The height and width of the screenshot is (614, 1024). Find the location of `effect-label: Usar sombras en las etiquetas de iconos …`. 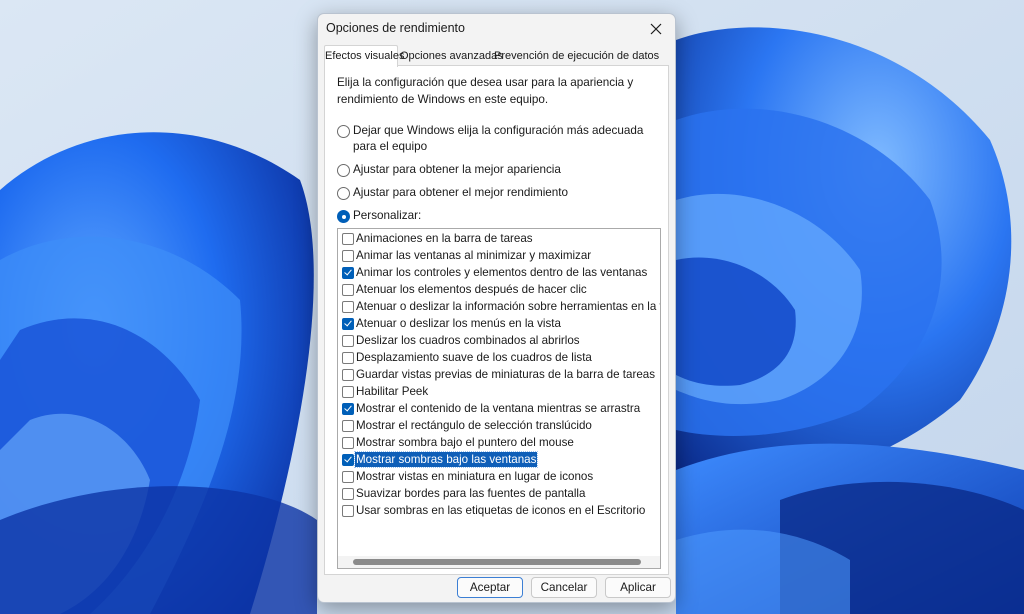

effect-label: Usar sombras en las etiquetas de iconos … is located at coordinates (501, 510).